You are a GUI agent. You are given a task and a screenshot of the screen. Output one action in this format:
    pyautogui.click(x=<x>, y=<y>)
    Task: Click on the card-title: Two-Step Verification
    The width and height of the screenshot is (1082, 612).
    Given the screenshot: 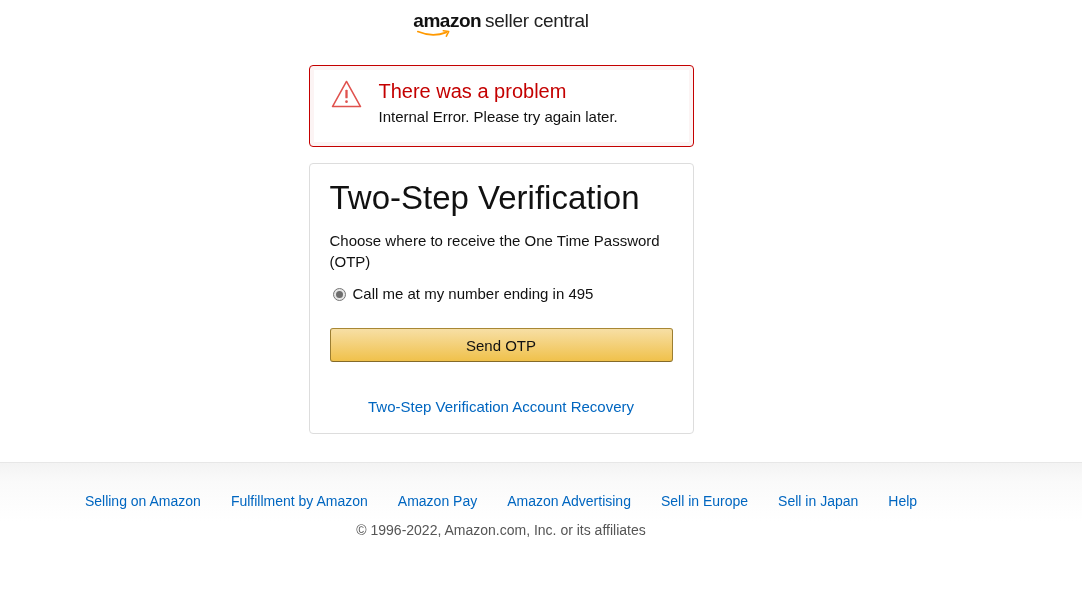 What is the action you would take?
    pyautogui.click(x=484, y=198)
    